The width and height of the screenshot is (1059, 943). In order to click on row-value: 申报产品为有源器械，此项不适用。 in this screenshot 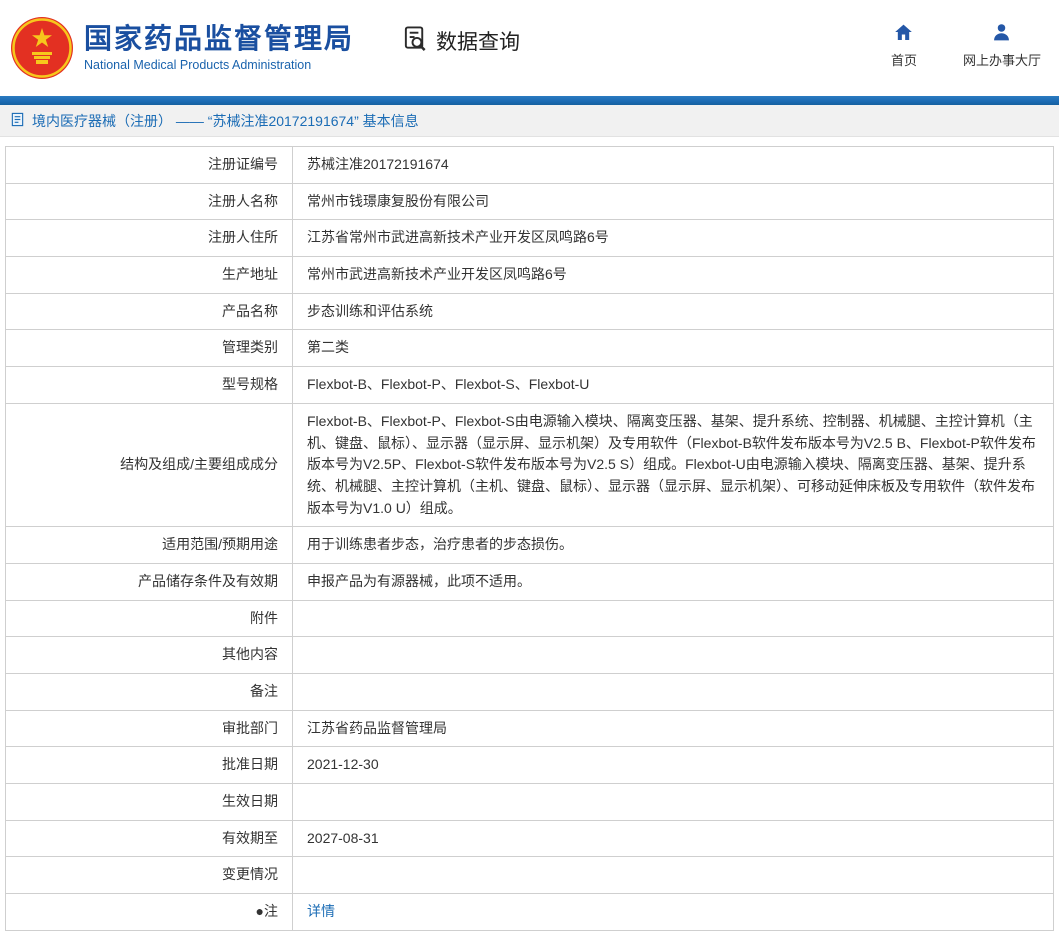, I will do `click(673, 581)`.